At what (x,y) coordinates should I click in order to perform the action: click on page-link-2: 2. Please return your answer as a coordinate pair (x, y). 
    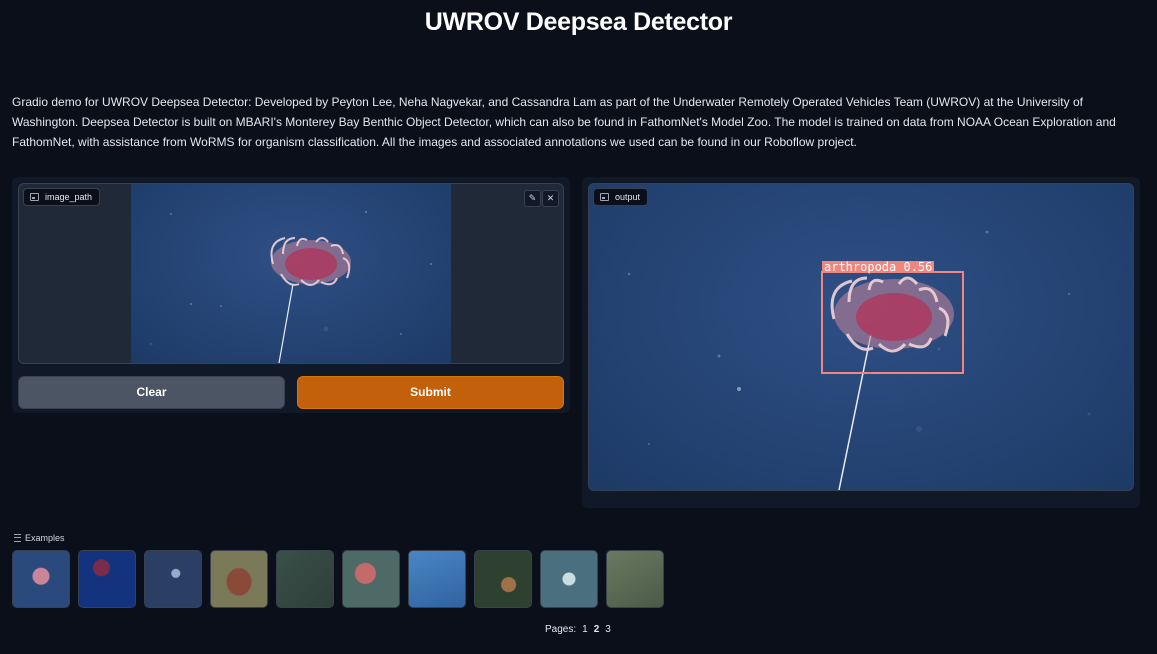
    Looking at the image, I should click on (597, 629).